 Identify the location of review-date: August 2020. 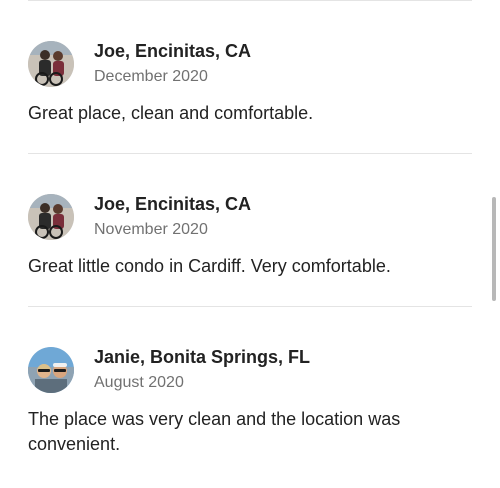
(139, 382).